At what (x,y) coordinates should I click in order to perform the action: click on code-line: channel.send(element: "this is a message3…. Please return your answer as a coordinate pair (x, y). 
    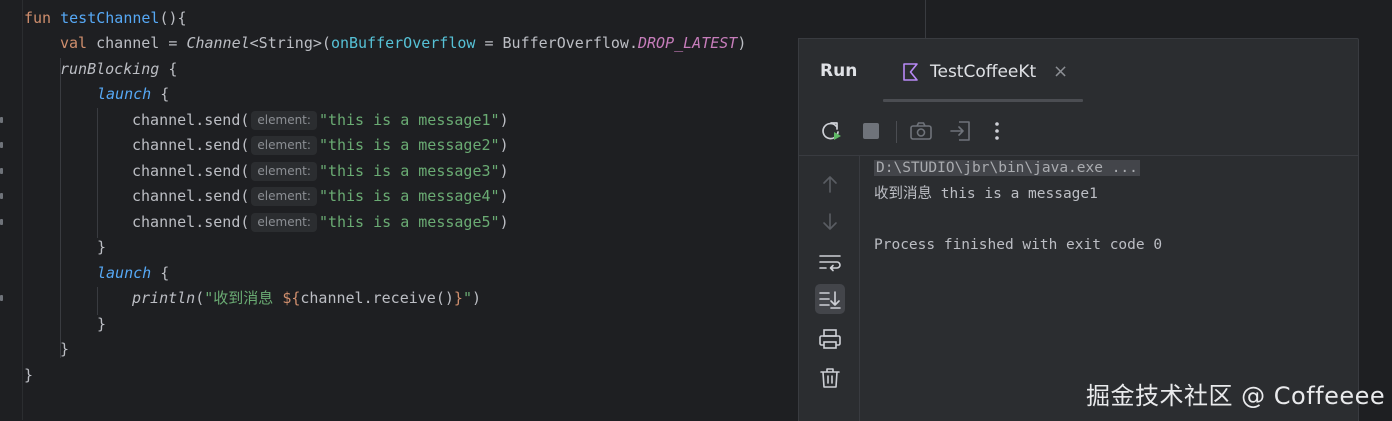
    Looking at the image, I should click on (320, 171).